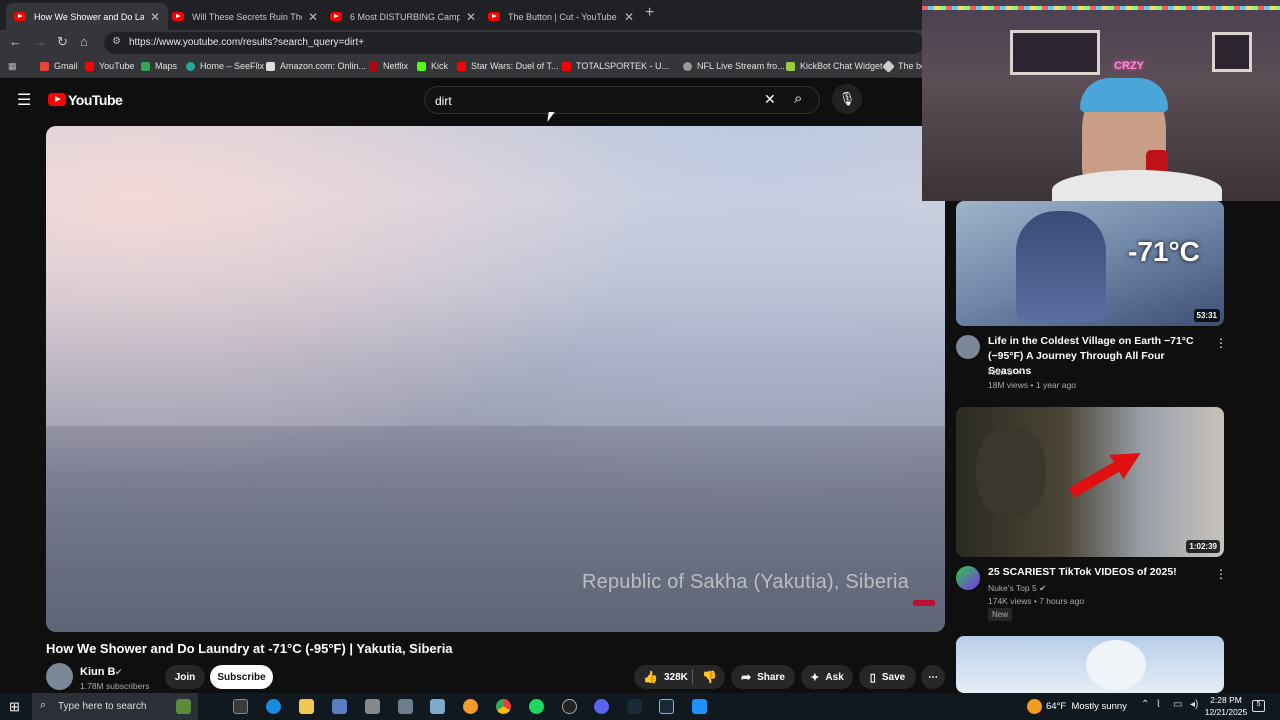 This screenshot has height=720, width=1280. I want to click on youtube-logo-icon, so click(57, 99).